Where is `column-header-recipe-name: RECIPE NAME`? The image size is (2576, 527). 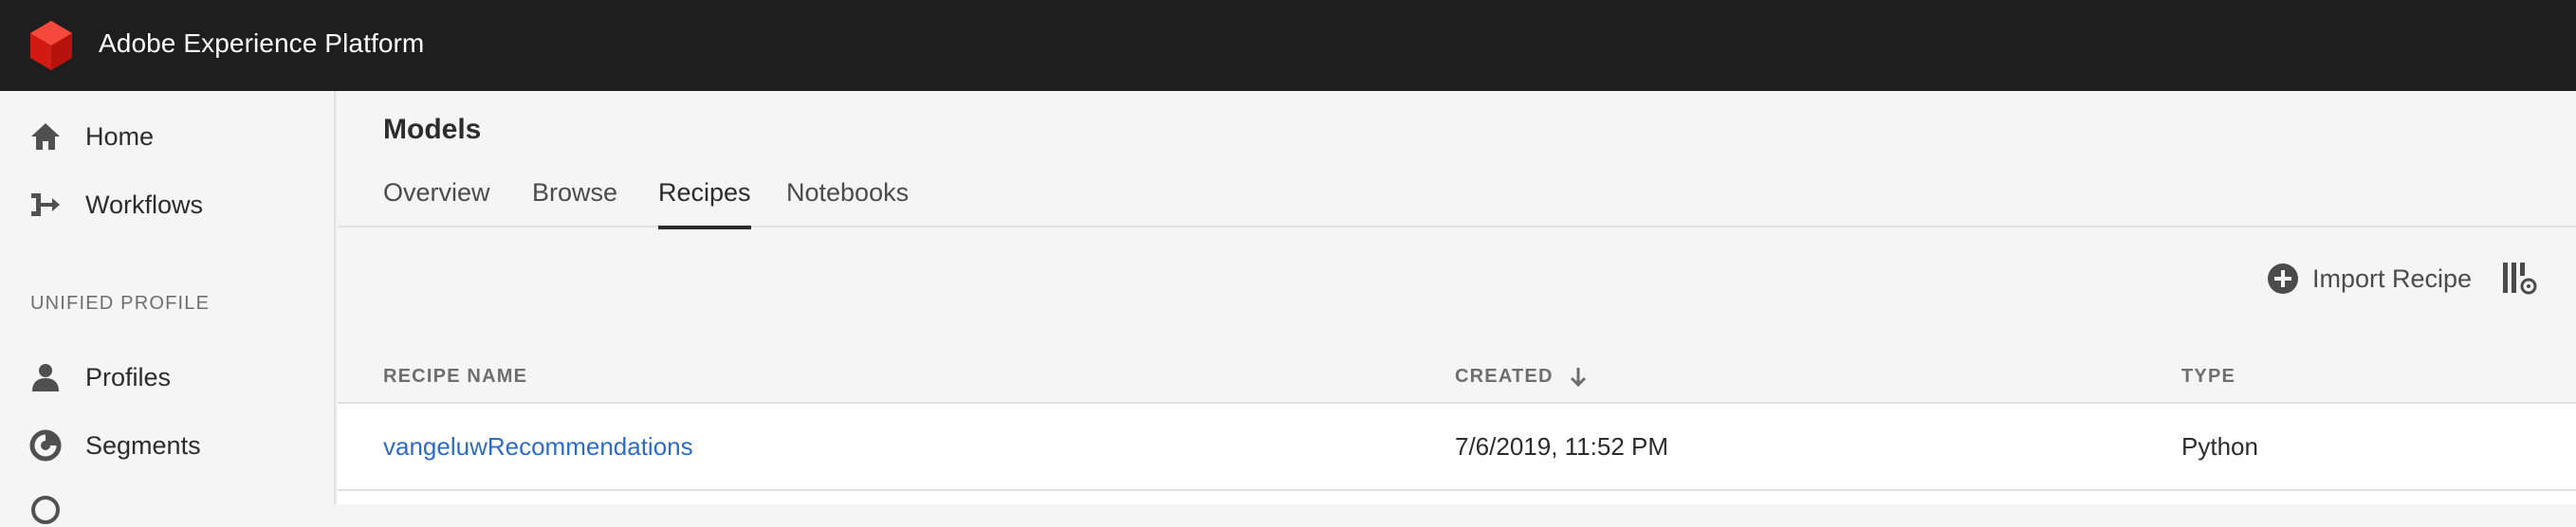
column-header-recipe-name: RECIPE NAME is located at coordinates (455, 377).